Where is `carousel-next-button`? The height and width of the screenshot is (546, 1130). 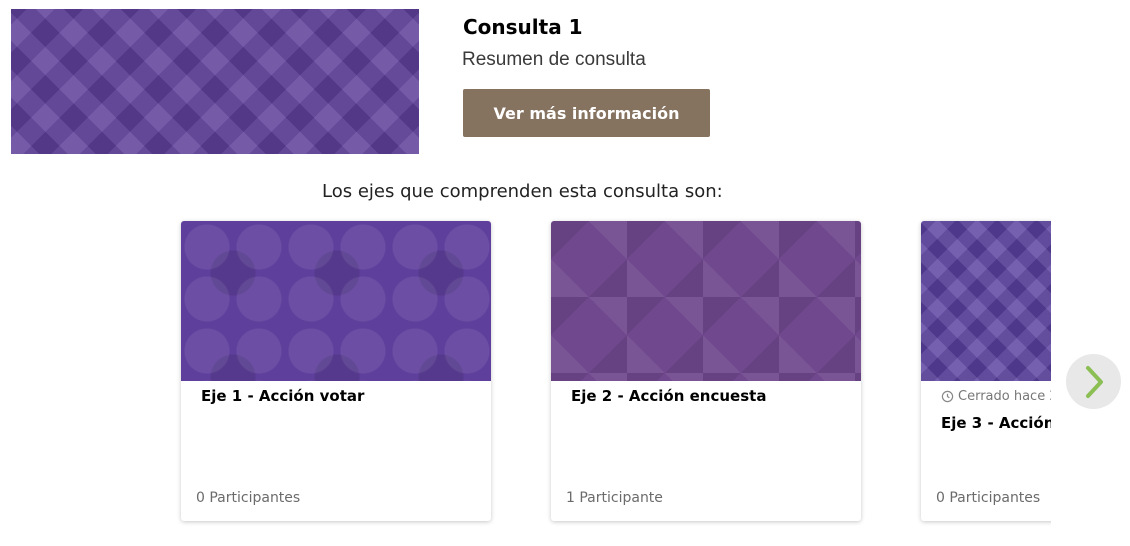
carousel-next-button is located at coordinates (1093, 381).